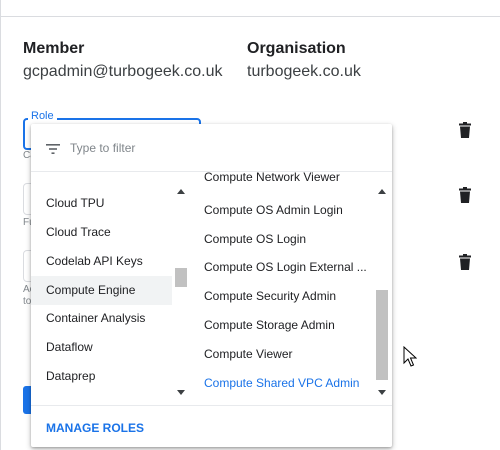 Image resolution: width=500 pixels, height=450 pixels. I want to click on member-label: Member, so click(54, 48).